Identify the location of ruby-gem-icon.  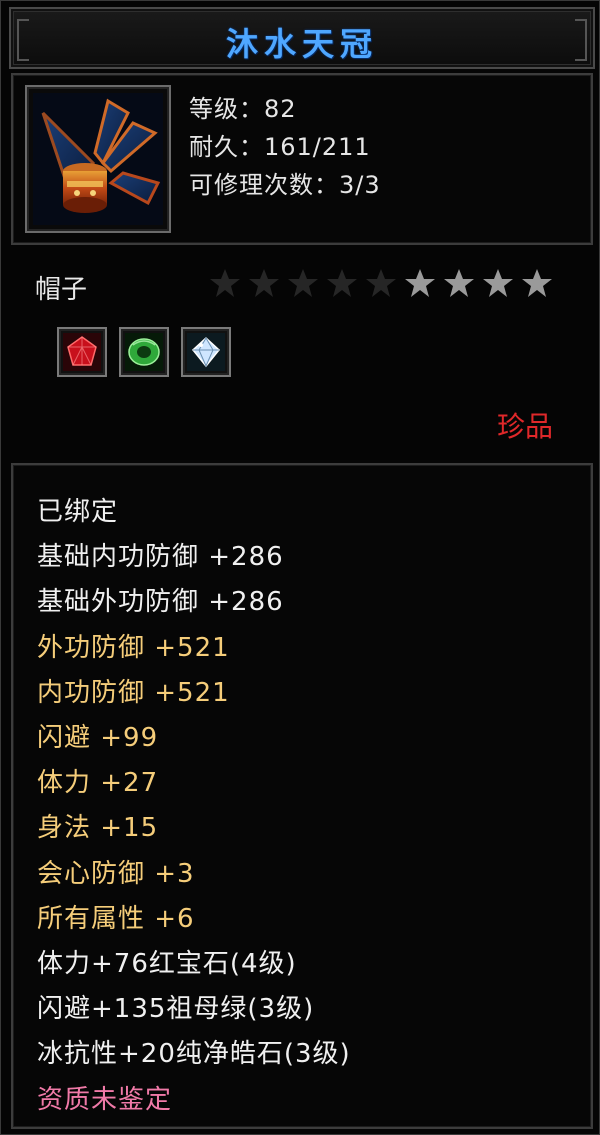
(82, 352).